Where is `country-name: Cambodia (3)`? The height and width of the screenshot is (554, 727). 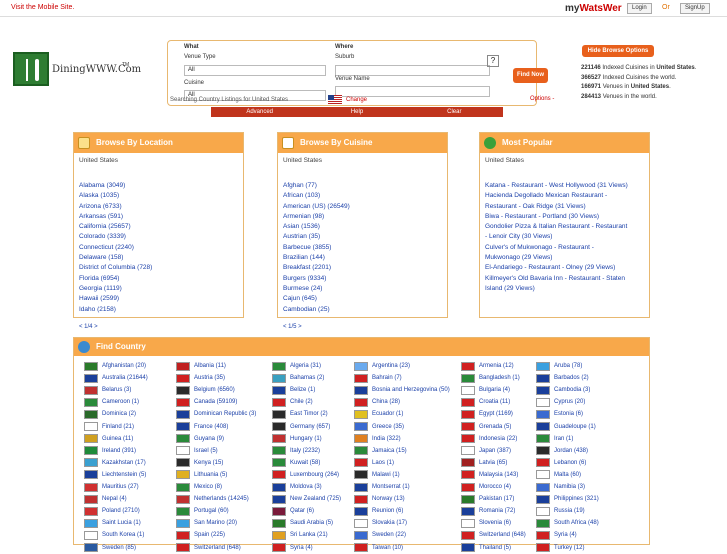
country-name: Cambodia (3) is located at coordinates (572, 390).